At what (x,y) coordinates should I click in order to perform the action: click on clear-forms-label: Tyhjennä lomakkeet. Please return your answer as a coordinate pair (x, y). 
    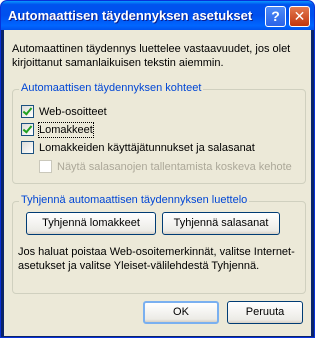
    Looking at the image, I should click on (91, 223).